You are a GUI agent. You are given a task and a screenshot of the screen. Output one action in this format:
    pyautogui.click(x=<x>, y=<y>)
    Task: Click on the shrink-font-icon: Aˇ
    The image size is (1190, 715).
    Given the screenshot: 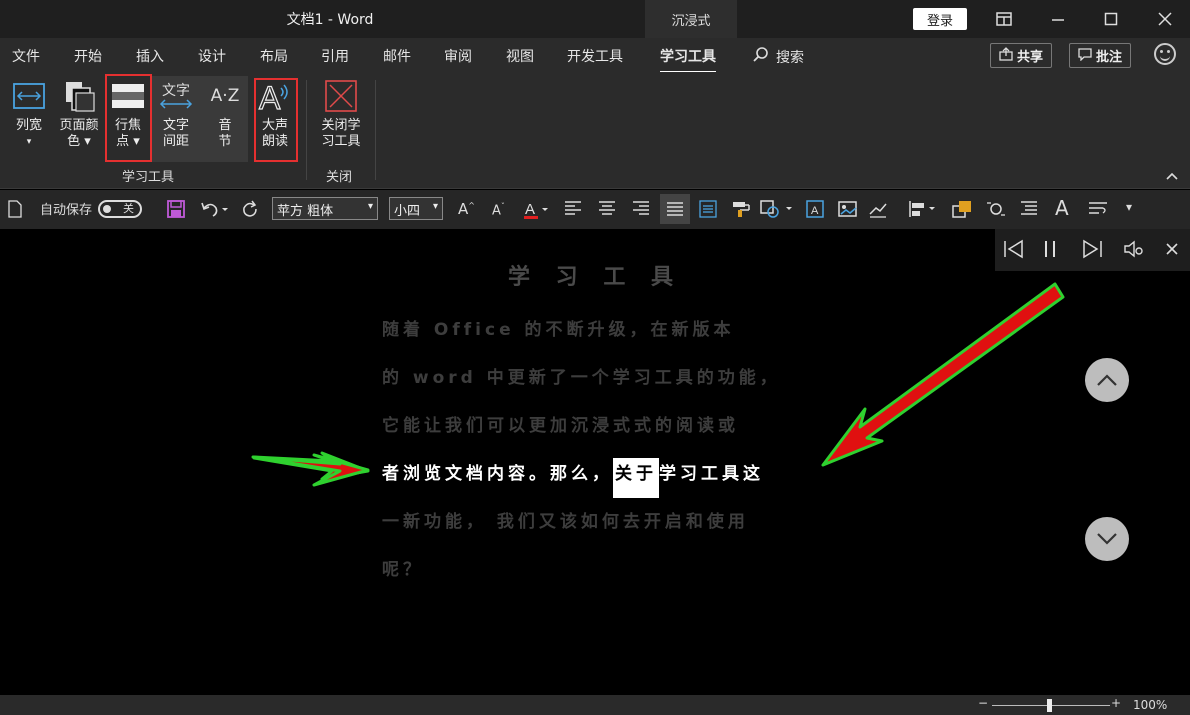 What is the action you would take?
    pyautogui.click(x=498, y=210)
    